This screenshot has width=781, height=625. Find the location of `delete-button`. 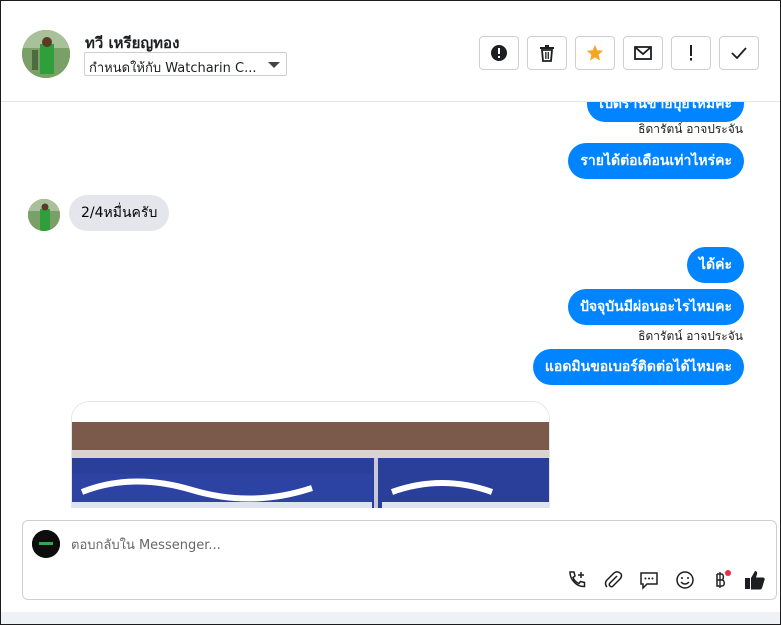

delete-button is located at coordinates (547, 53).